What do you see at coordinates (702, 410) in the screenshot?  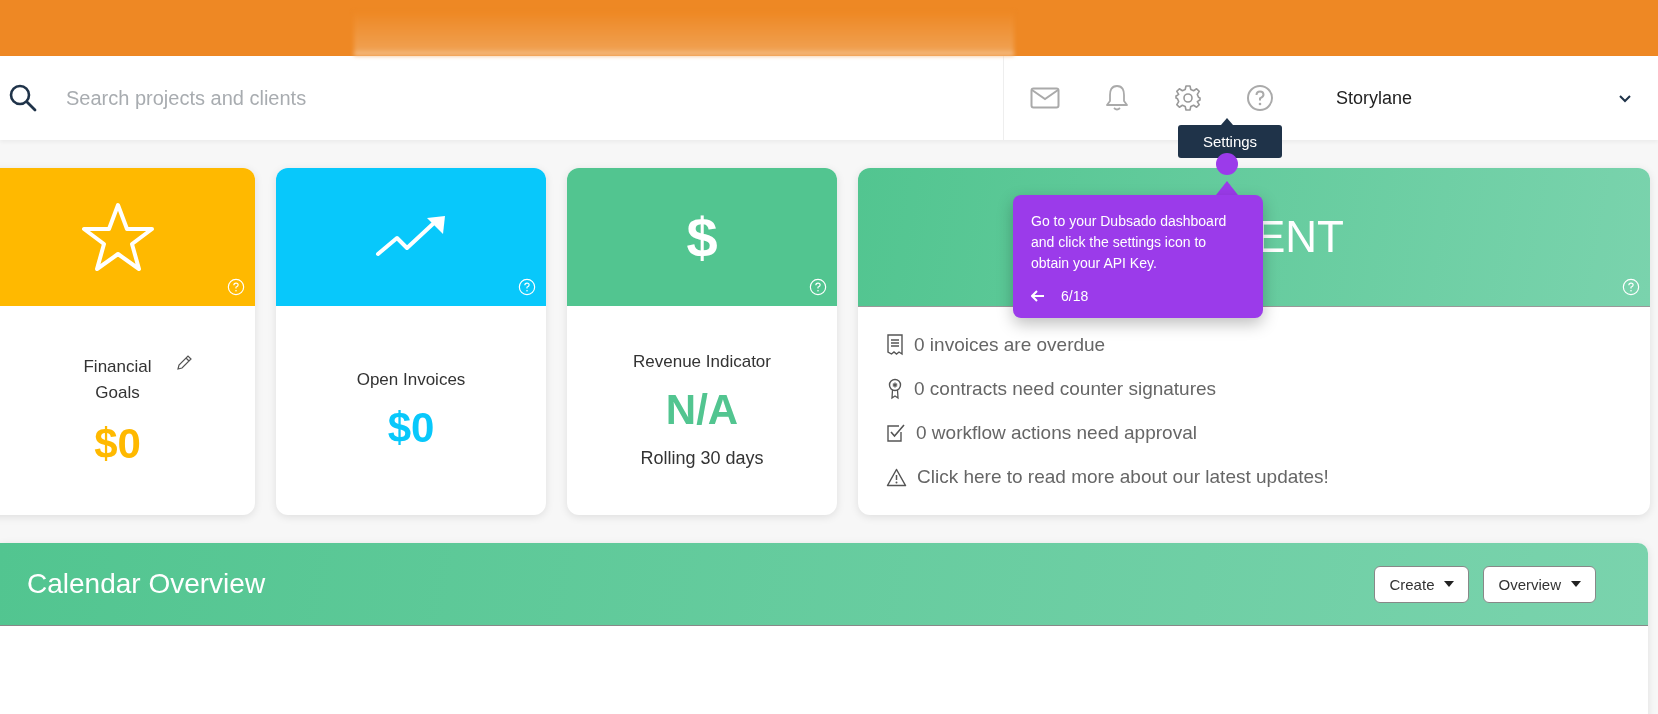 I see `card-value: N/A` at bounding box center [702, 410].